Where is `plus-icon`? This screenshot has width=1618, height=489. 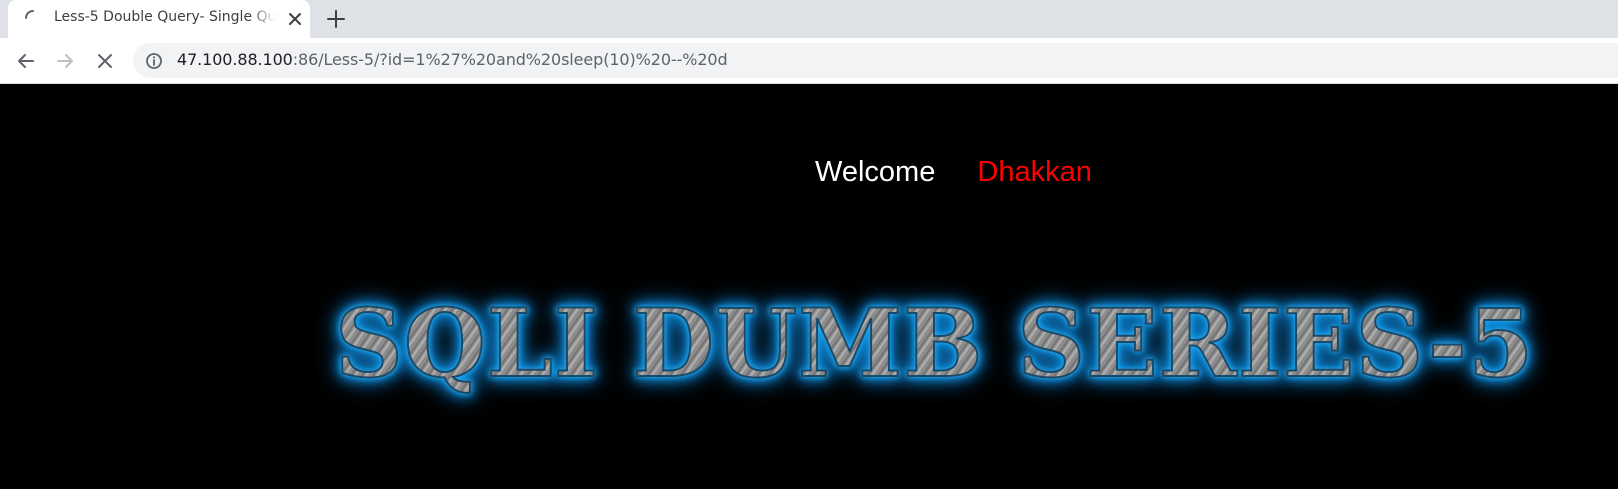 plus-icon is located at coordinates (336, 19).